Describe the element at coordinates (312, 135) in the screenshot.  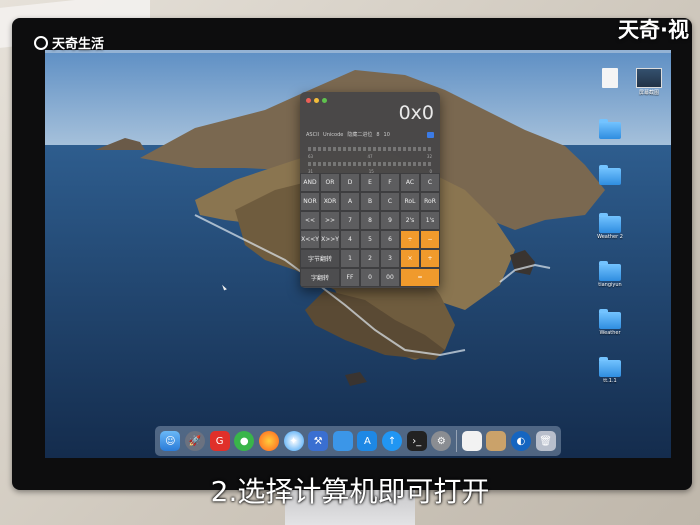
I see `mode-ascii: ASCII` at that location.